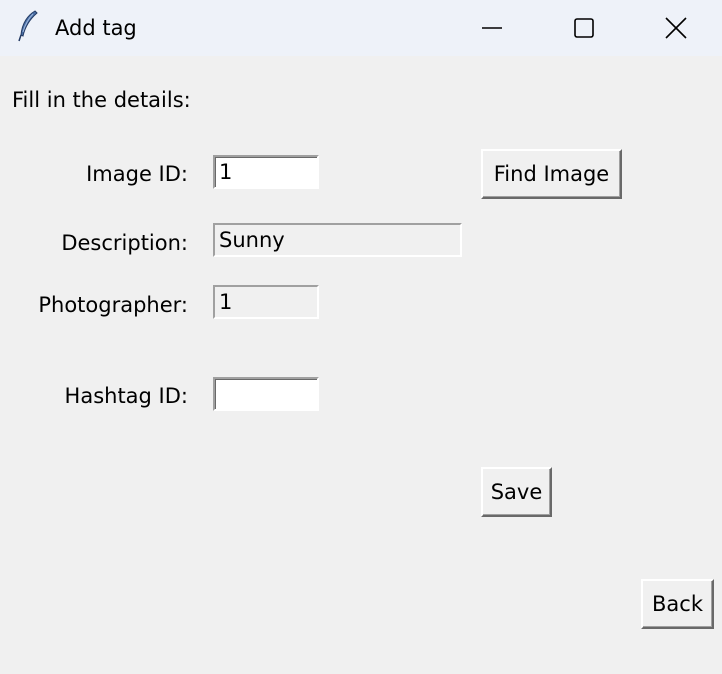 This screenshot has height=674, width=722. What do you see at coordinates (516, 492) in the screenshot?
I see `save-button: Save` at bounding box center [516, 492].